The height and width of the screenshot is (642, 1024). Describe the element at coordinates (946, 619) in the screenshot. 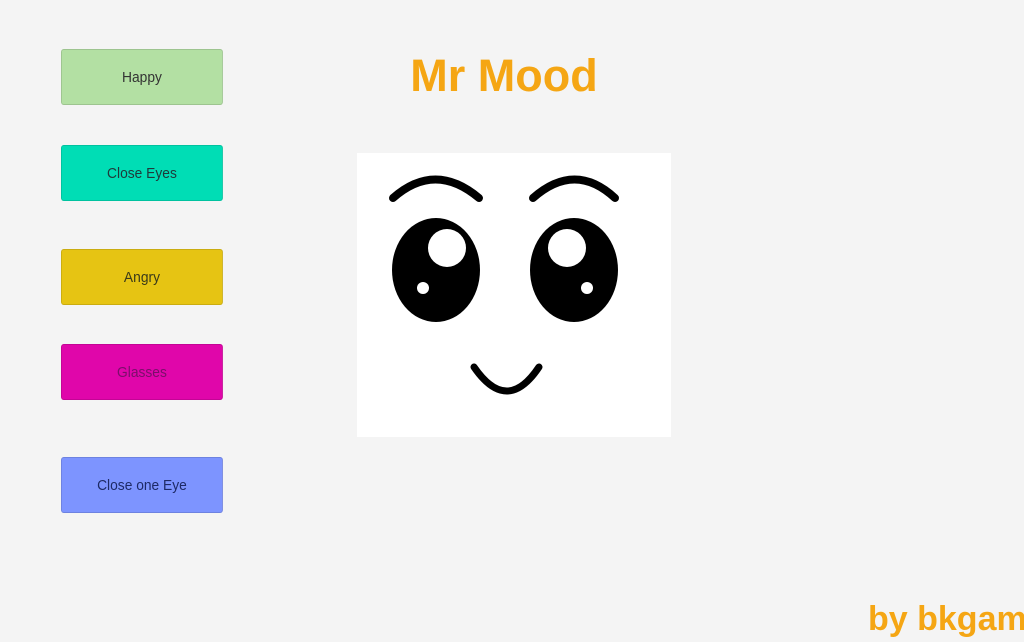

I see `credit-text: by bkgame` at that location.